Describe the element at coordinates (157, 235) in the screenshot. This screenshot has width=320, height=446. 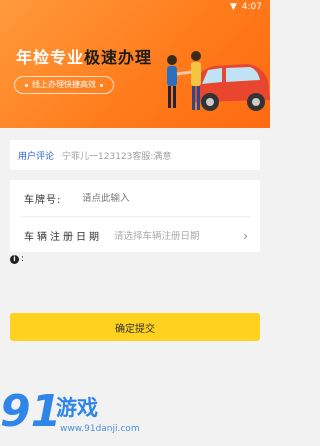
I see `date-picker: 请选择车辆注册日期` at that location.